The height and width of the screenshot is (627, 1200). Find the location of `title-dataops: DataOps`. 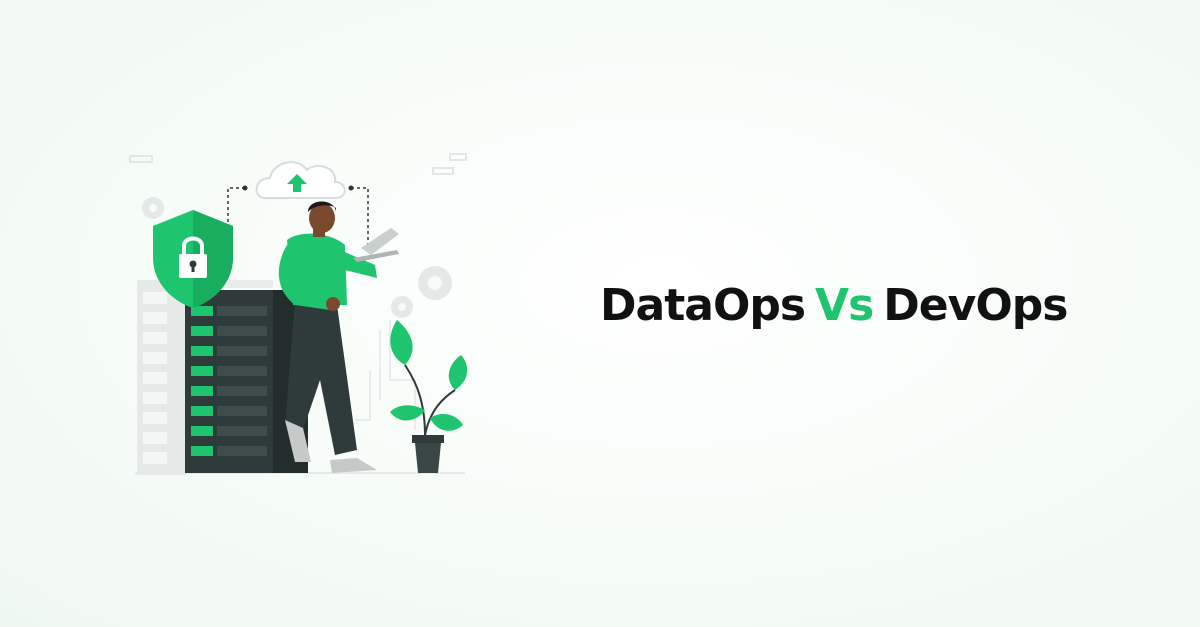

title-dataops: DataOps is located at coordinates (703, 305).